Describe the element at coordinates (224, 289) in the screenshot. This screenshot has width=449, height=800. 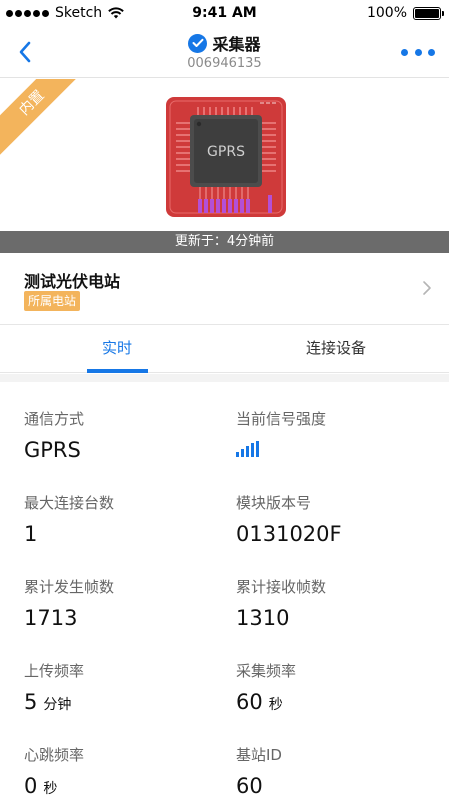
I see `station-row: 测试光伏电站 所属电站` at that location.